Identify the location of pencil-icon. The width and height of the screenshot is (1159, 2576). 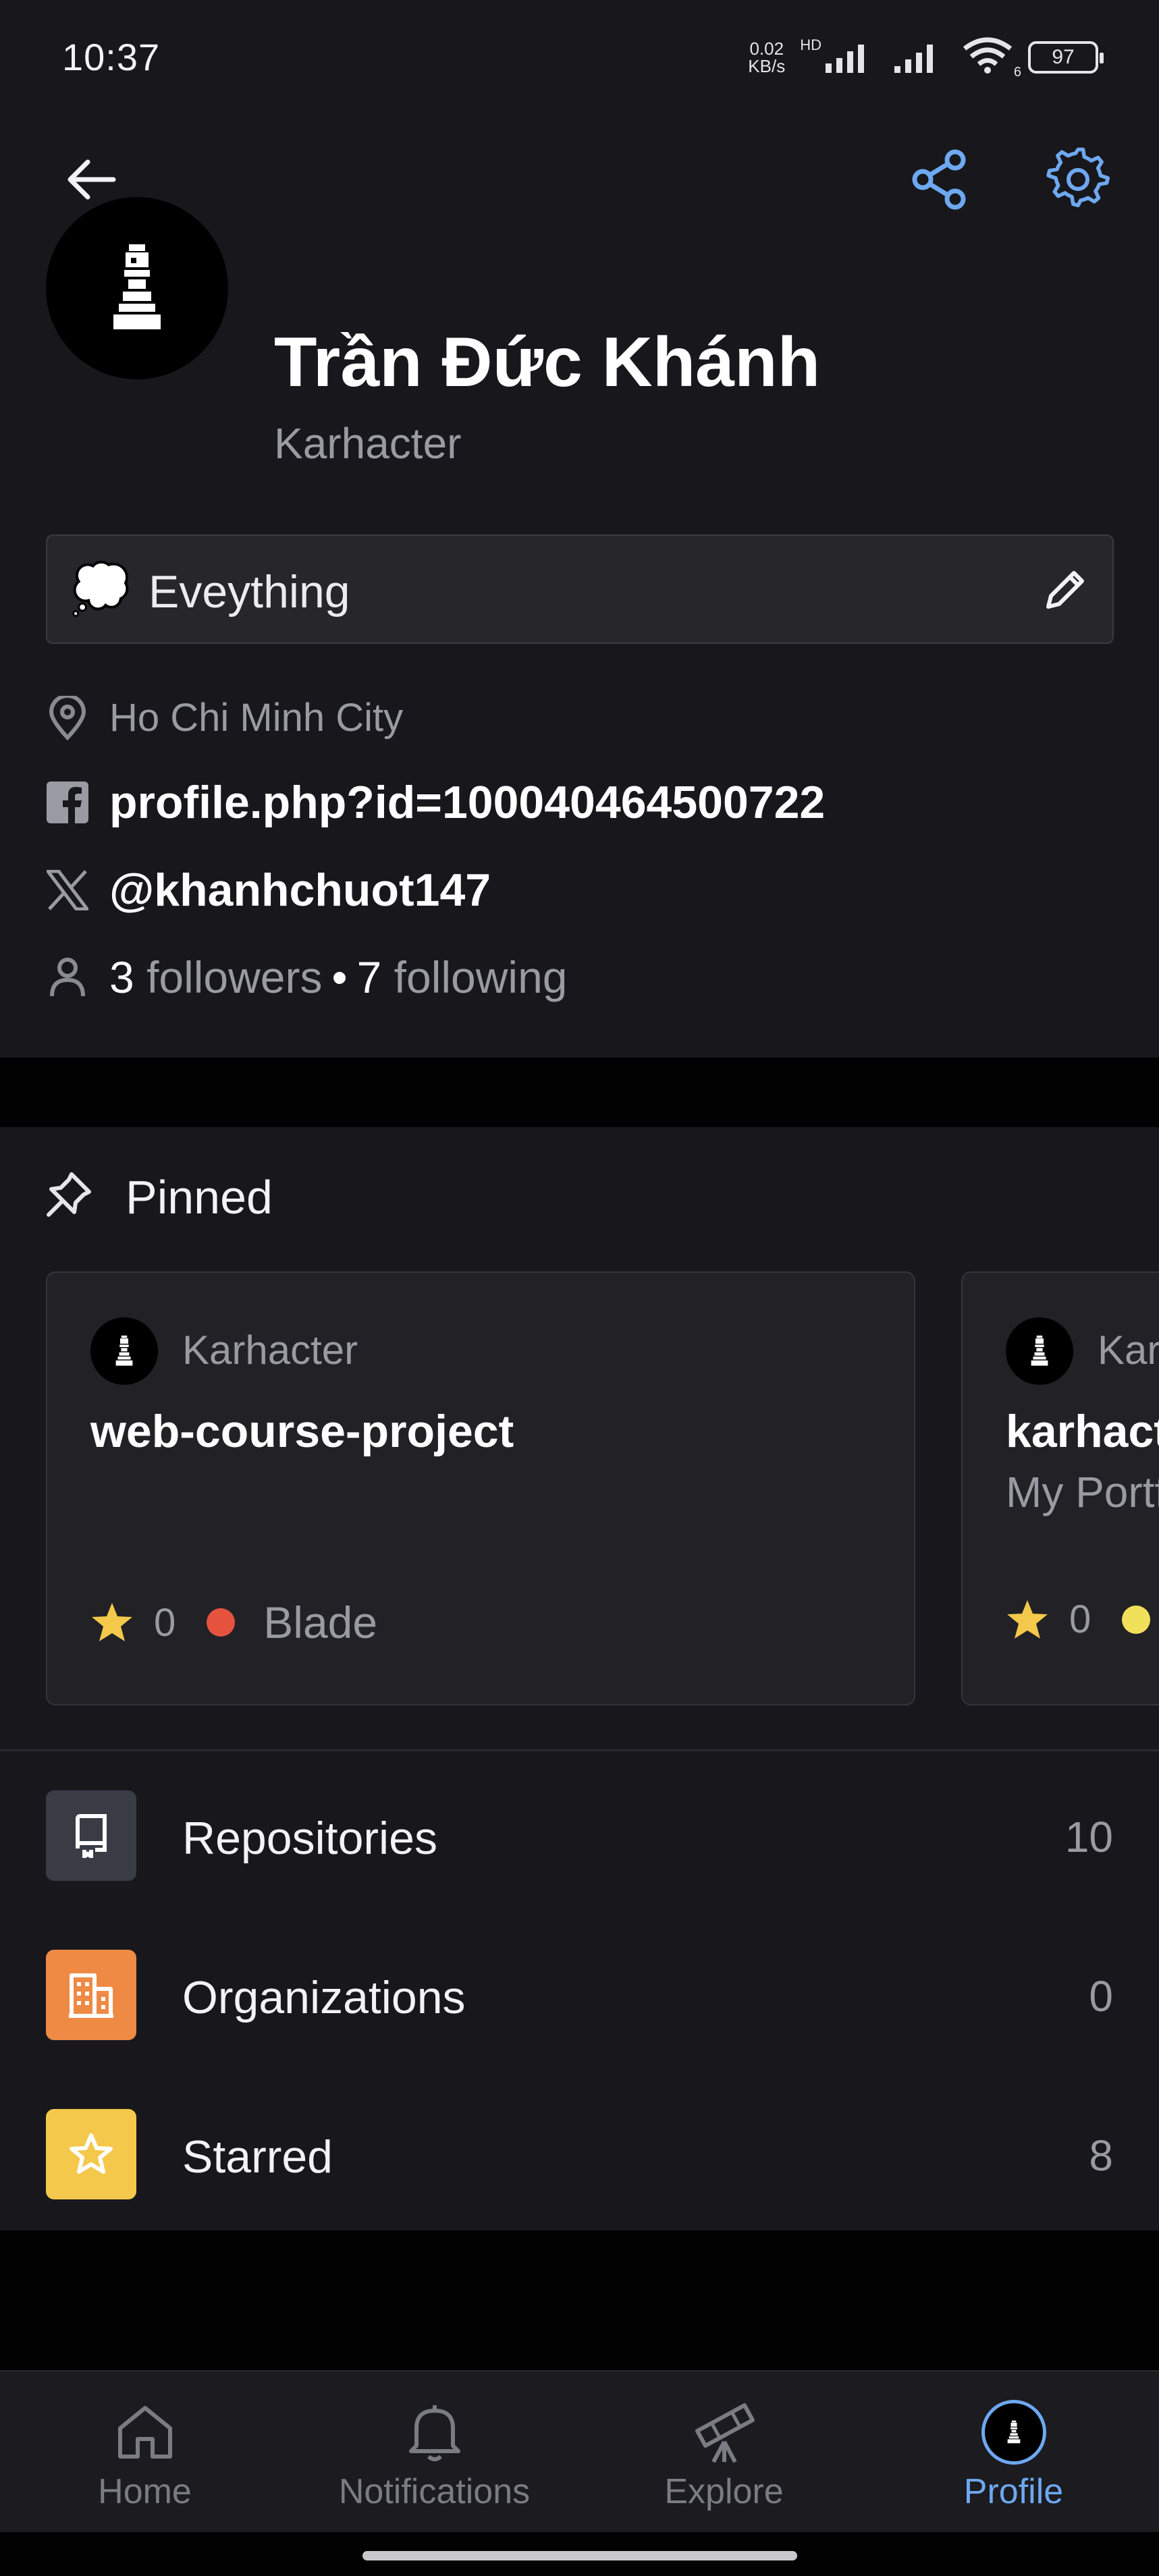
(1065, 590).